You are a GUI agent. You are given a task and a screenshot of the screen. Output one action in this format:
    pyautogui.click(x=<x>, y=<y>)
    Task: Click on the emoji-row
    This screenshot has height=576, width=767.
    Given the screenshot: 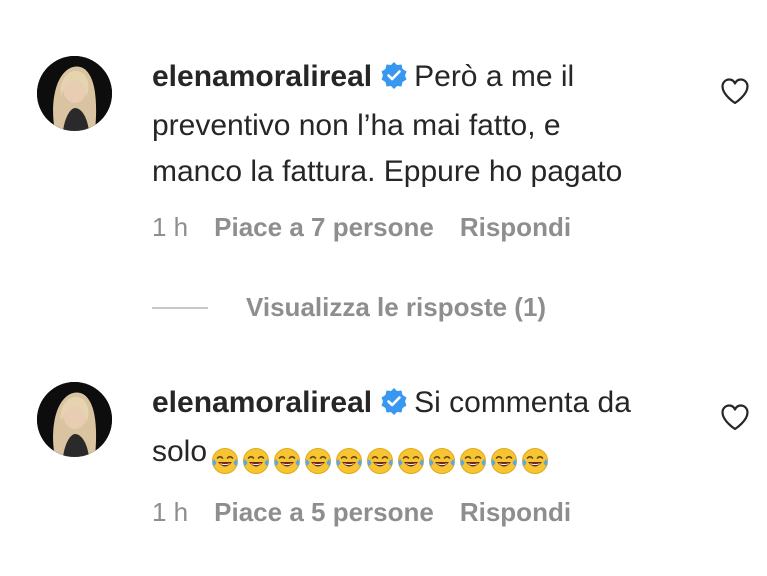 What is the action you would take?
    pyautogui.click(x=381, y=456)
    